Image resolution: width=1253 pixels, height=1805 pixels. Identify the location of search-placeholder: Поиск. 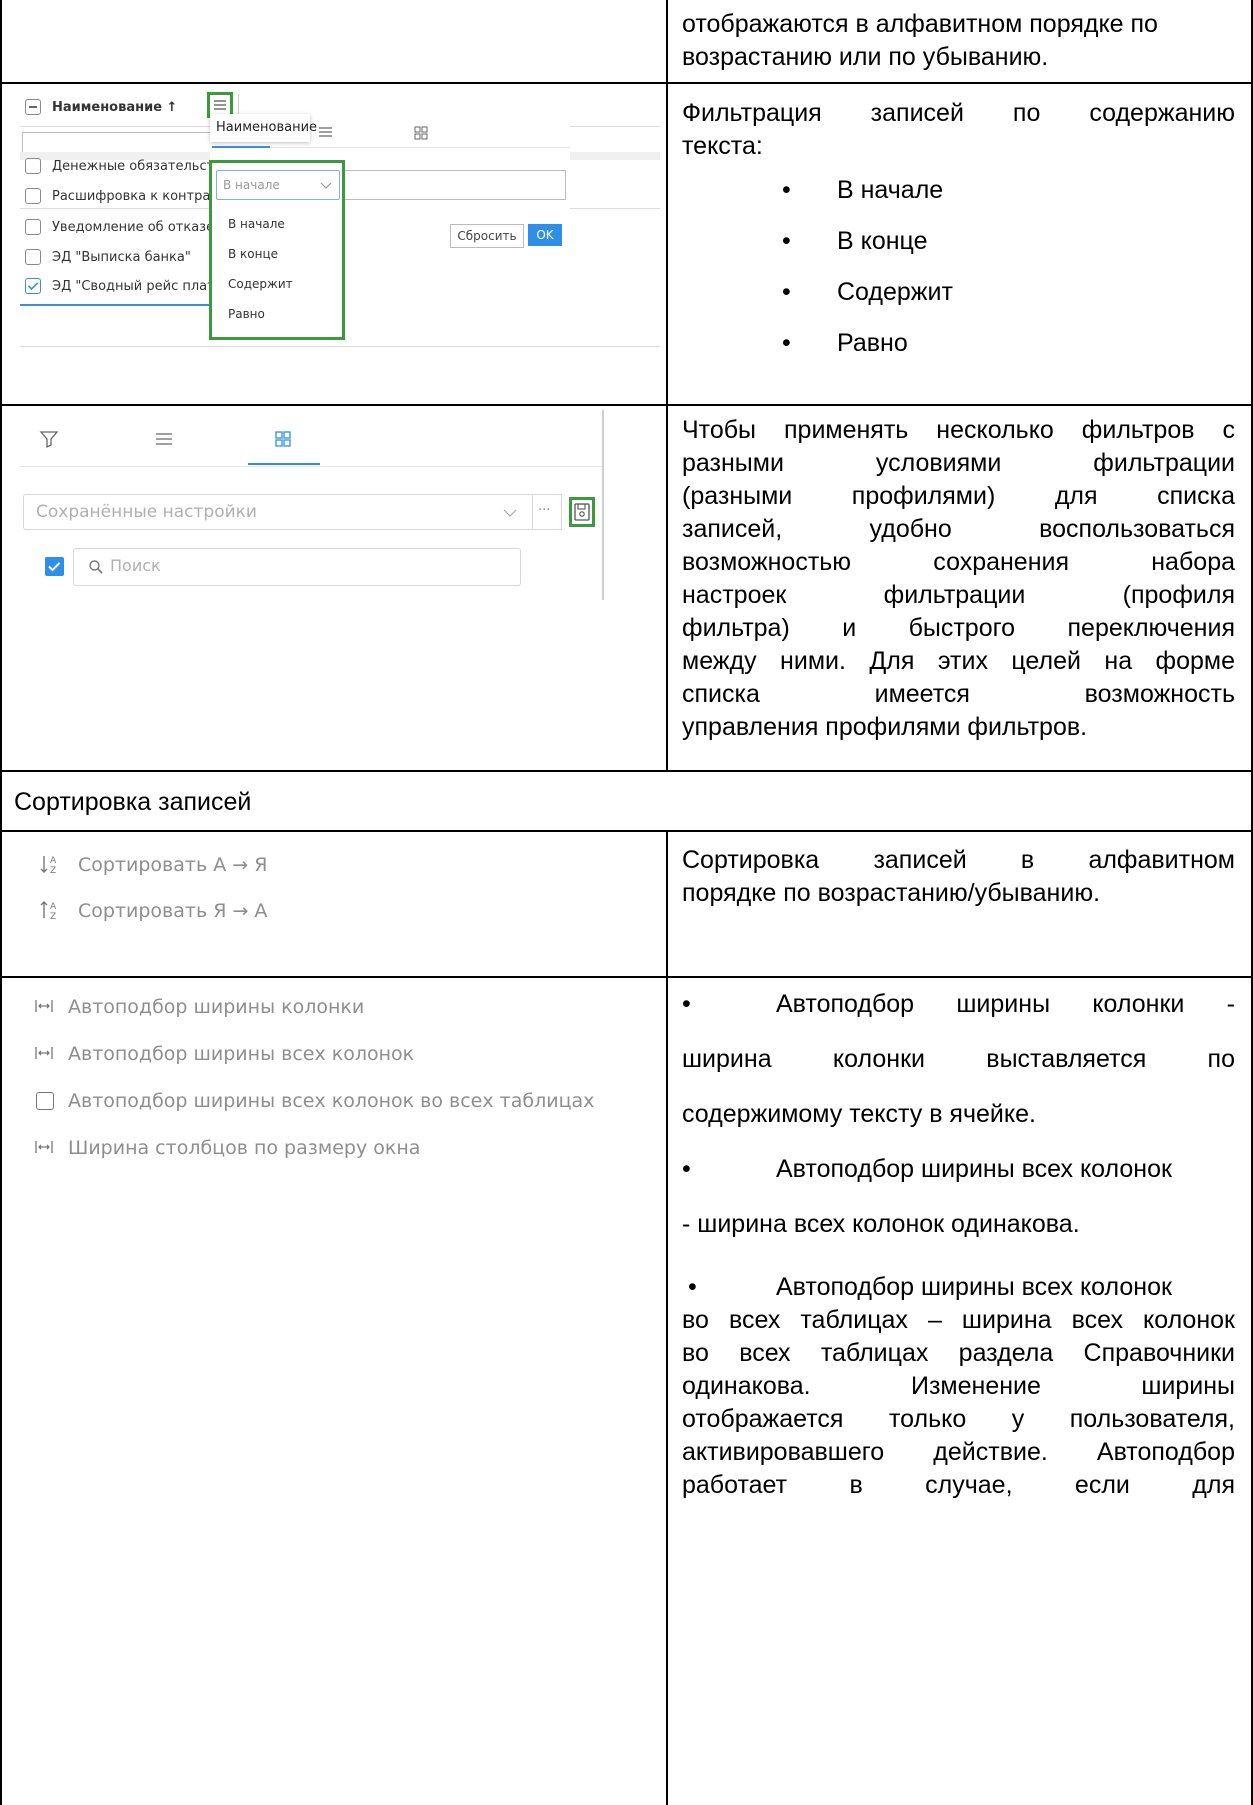
(135, 565).